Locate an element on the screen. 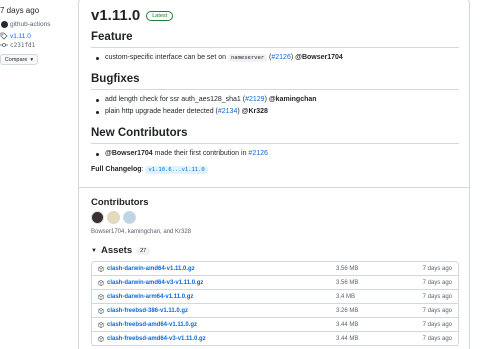 The image size is (480, 349). author-name: github-actions is located at coordinates (30, 24).